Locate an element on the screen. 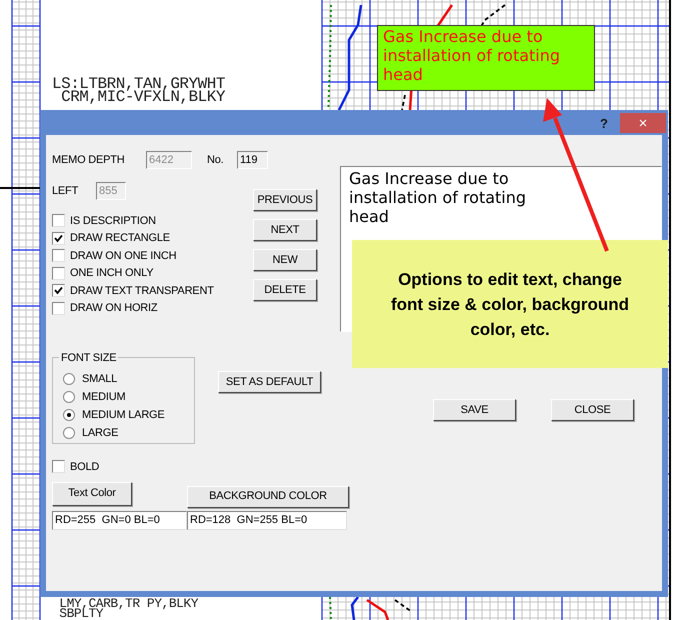 Image resolution: width=680 pixels, height=620 pixels. checkbox-label: DRAW ON HORIZ is located at coordinates (114, 308).